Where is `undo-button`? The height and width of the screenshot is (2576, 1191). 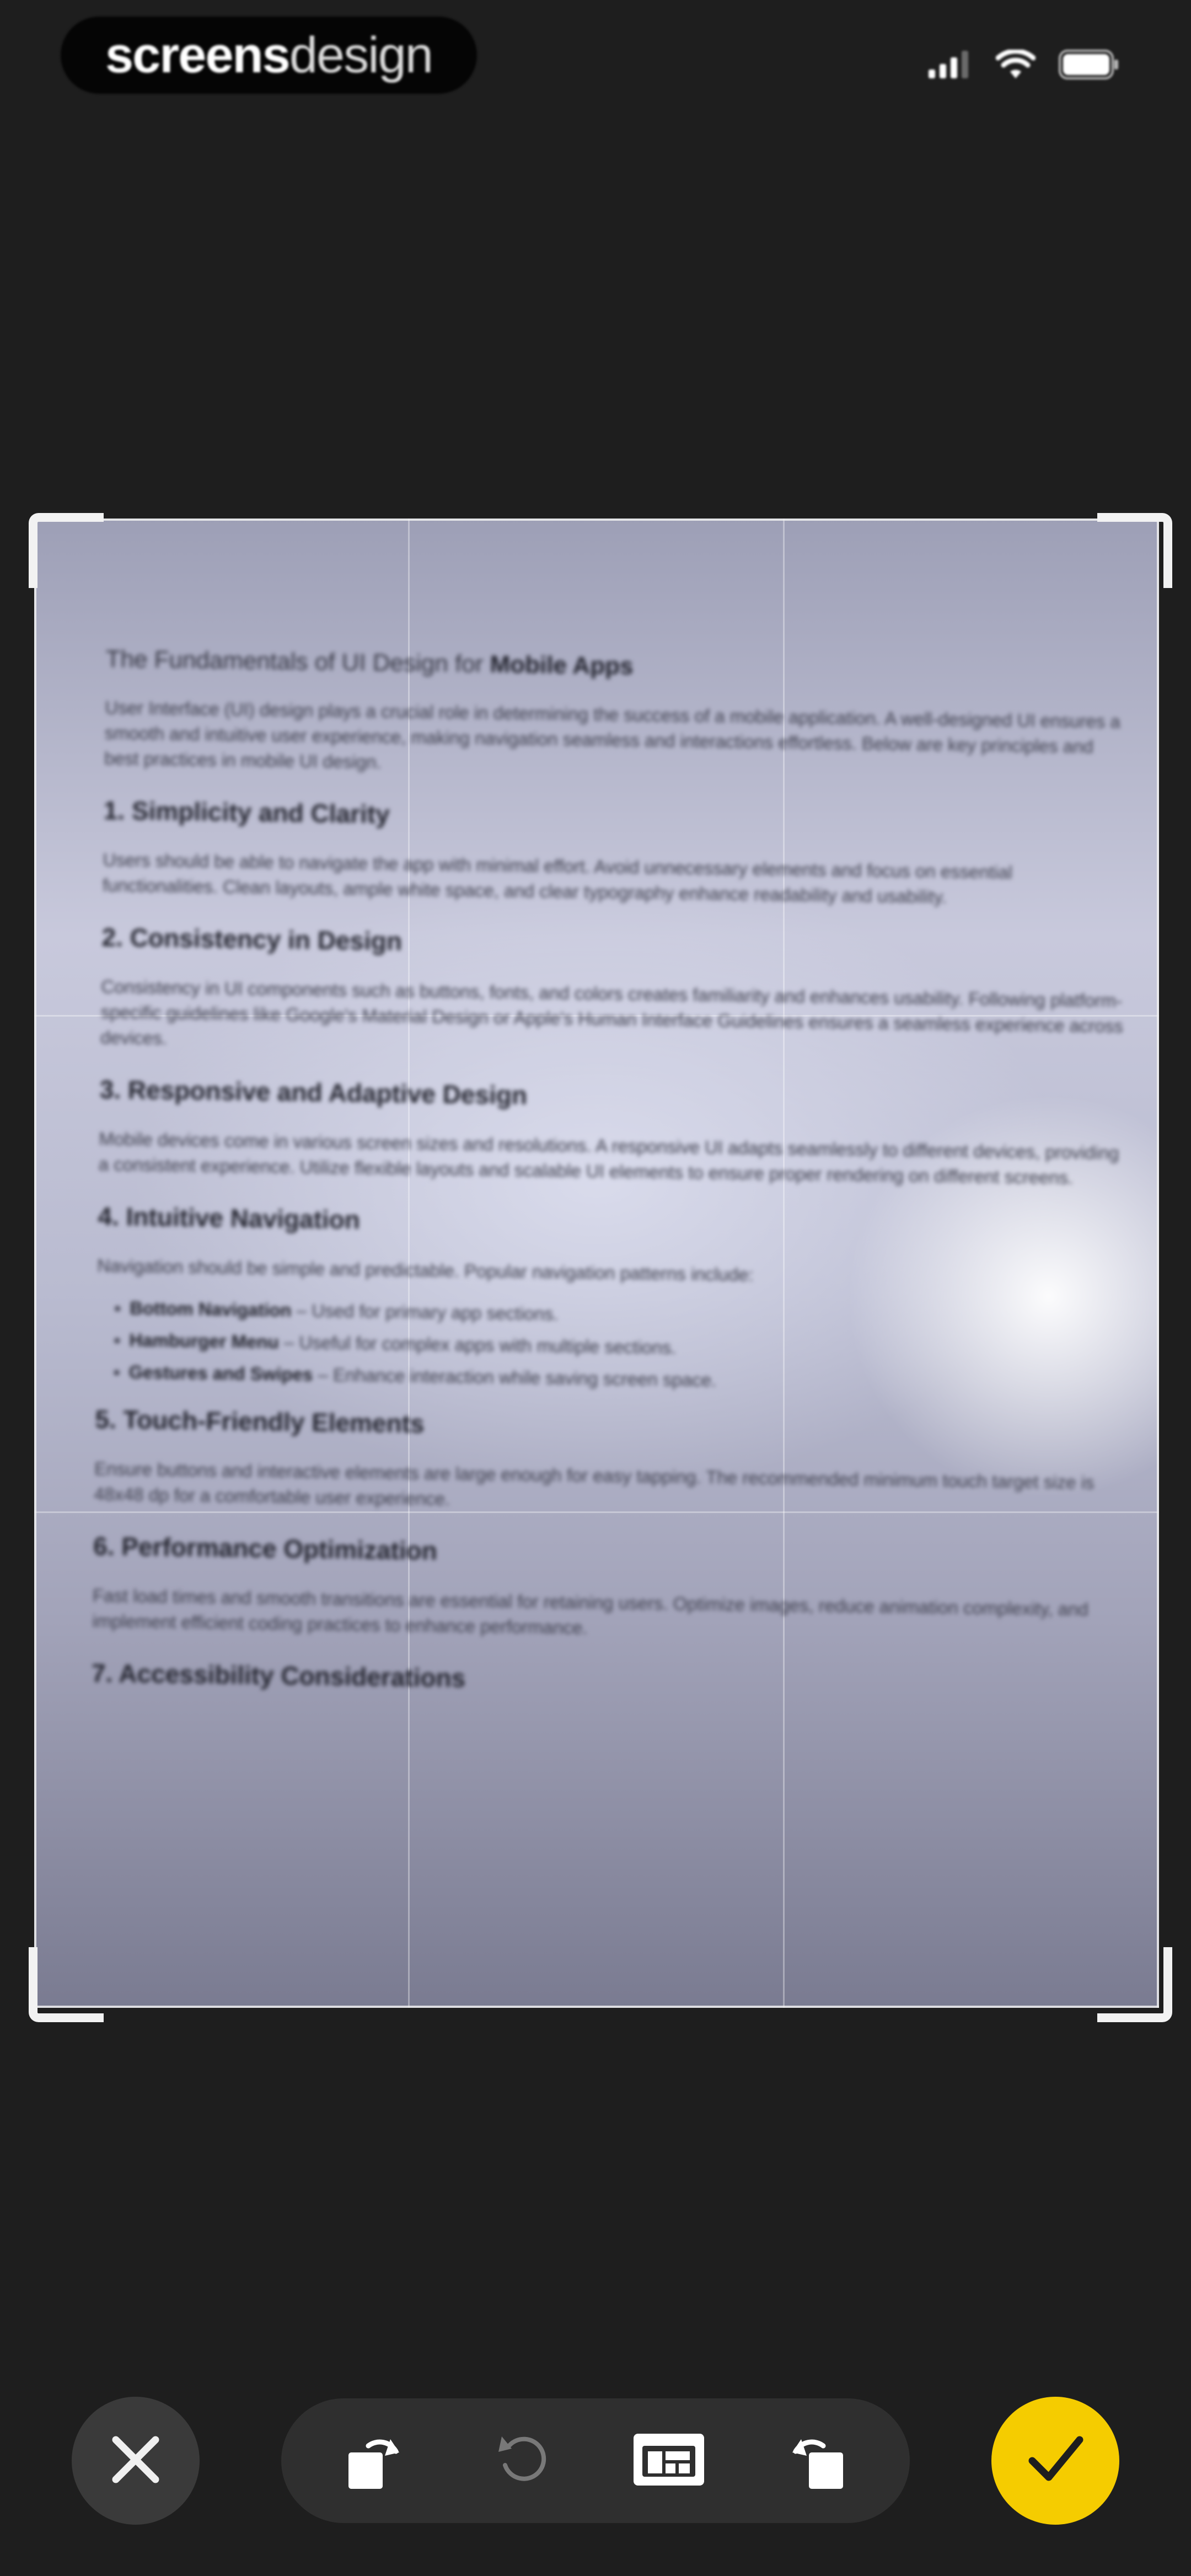
undo-button is located at coordinates (522, 2460).